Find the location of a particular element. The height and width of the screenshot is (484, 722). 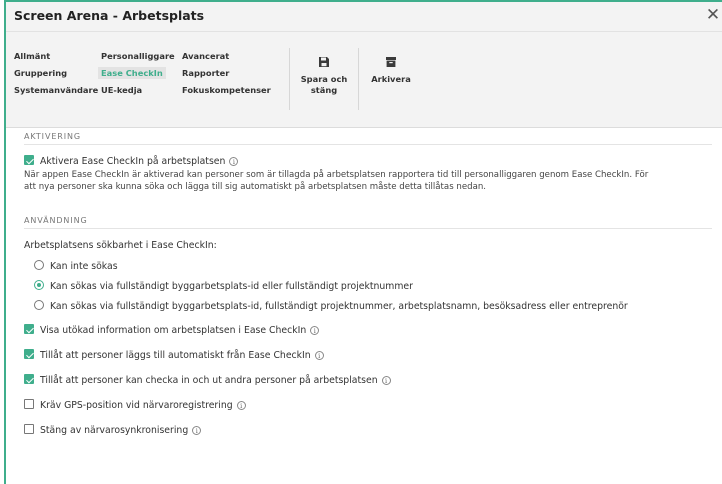

tab-rapporter: Rapporter is located at coordinates (230, 73).